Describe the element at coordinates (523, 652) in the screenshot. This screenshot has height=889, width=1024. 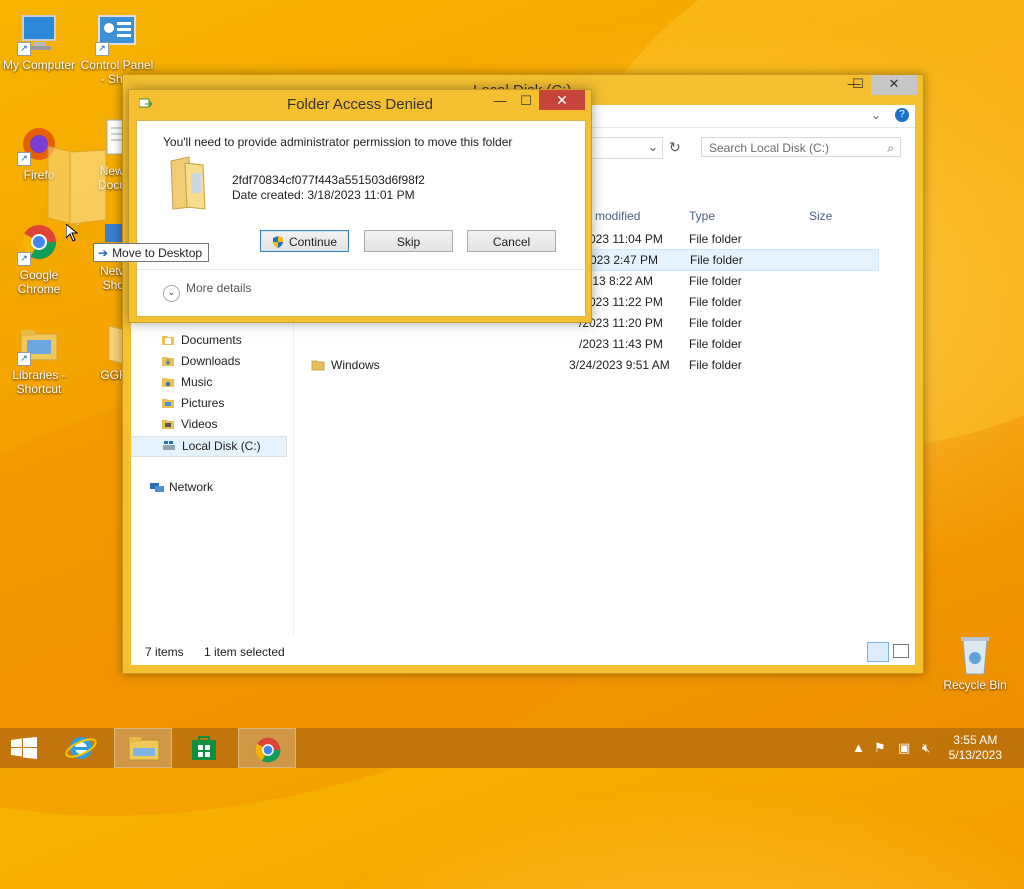
I see `status-bar: 7 items 1 item selected` at that location.